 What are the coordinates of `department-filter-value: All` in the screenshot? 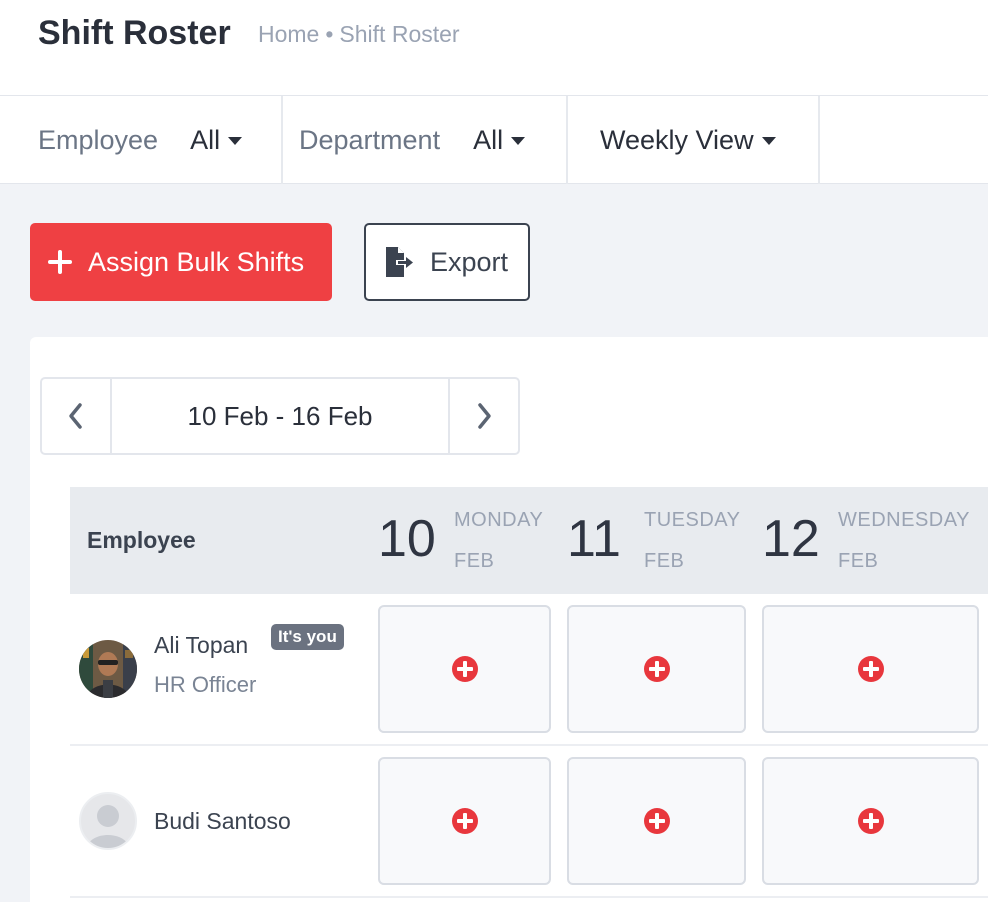 It's located at (499, 140).